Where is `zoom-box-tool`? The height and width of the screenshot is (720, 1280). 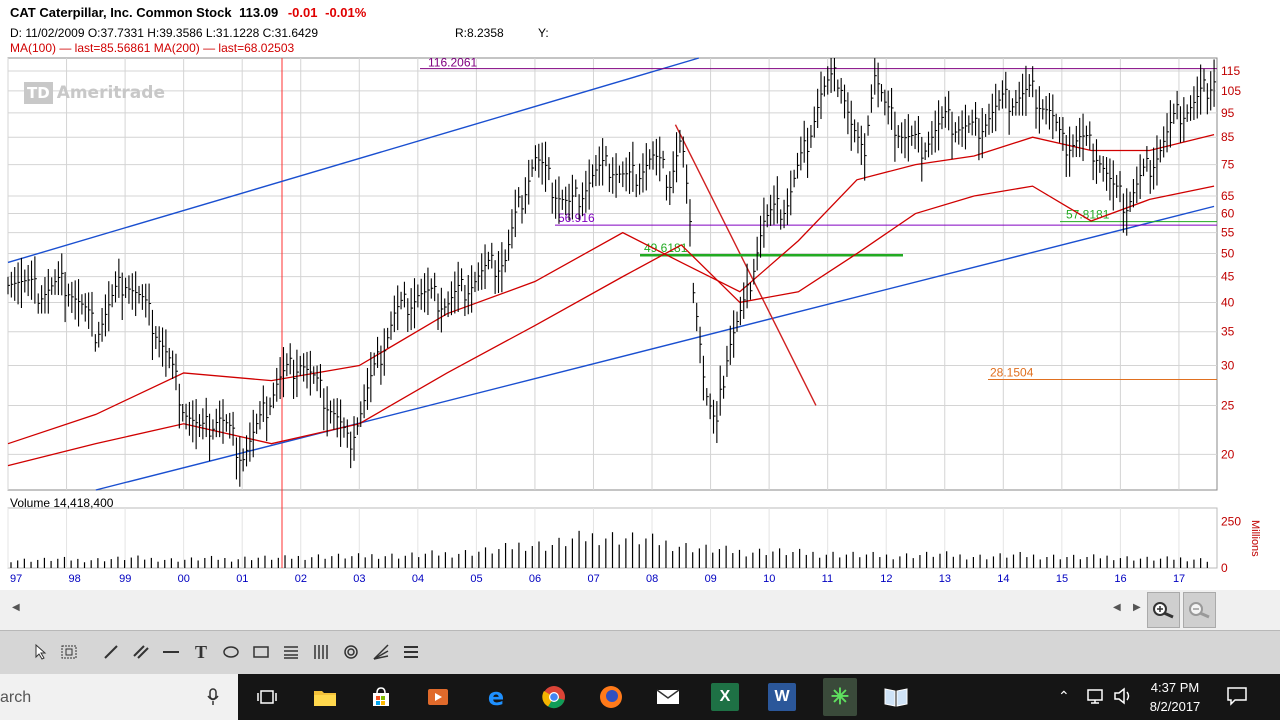
zoom-box-tool is located at coordinates (69, 652).